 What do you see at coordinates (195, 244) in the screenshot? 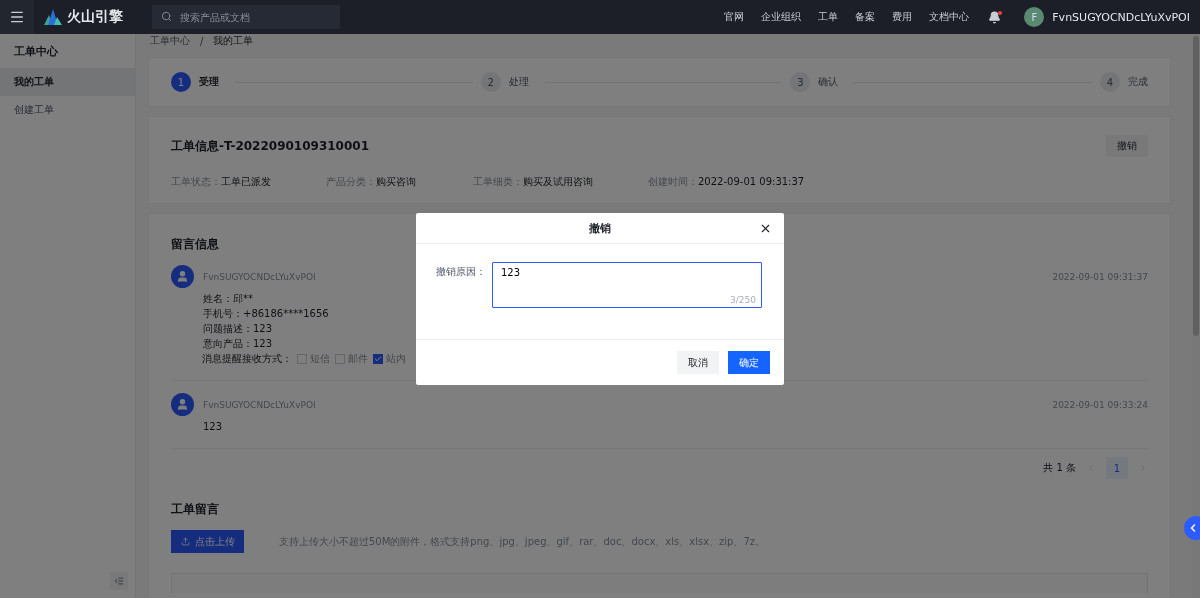
I see `section-title: 留言信息` at bounding box center [195, 244].